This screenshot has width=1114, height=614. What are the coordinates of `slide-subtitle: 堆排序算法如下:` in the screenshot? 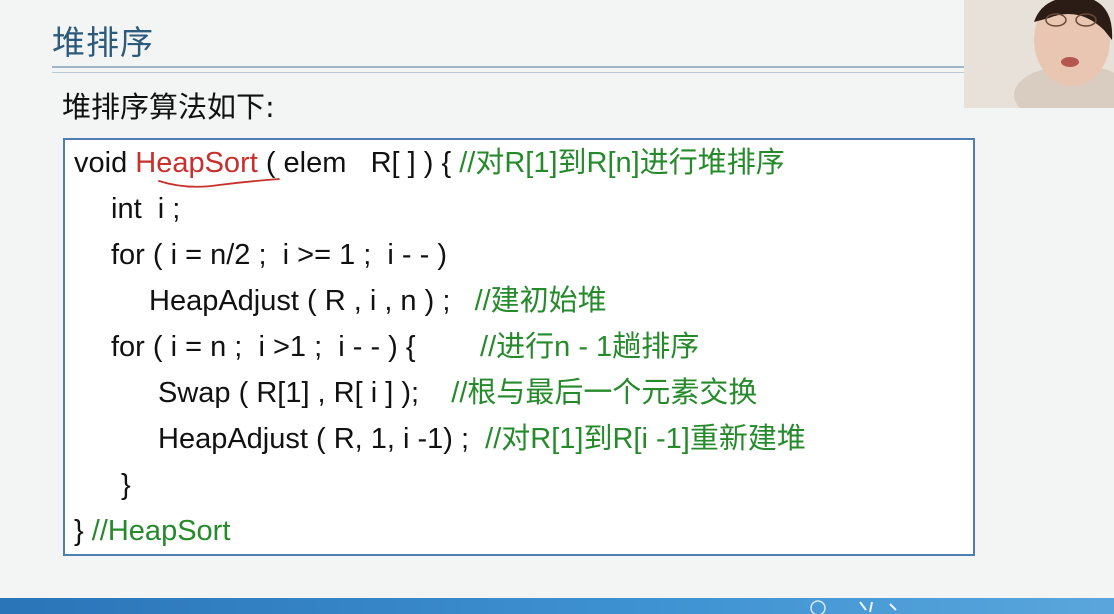 It's located at (168, 107).